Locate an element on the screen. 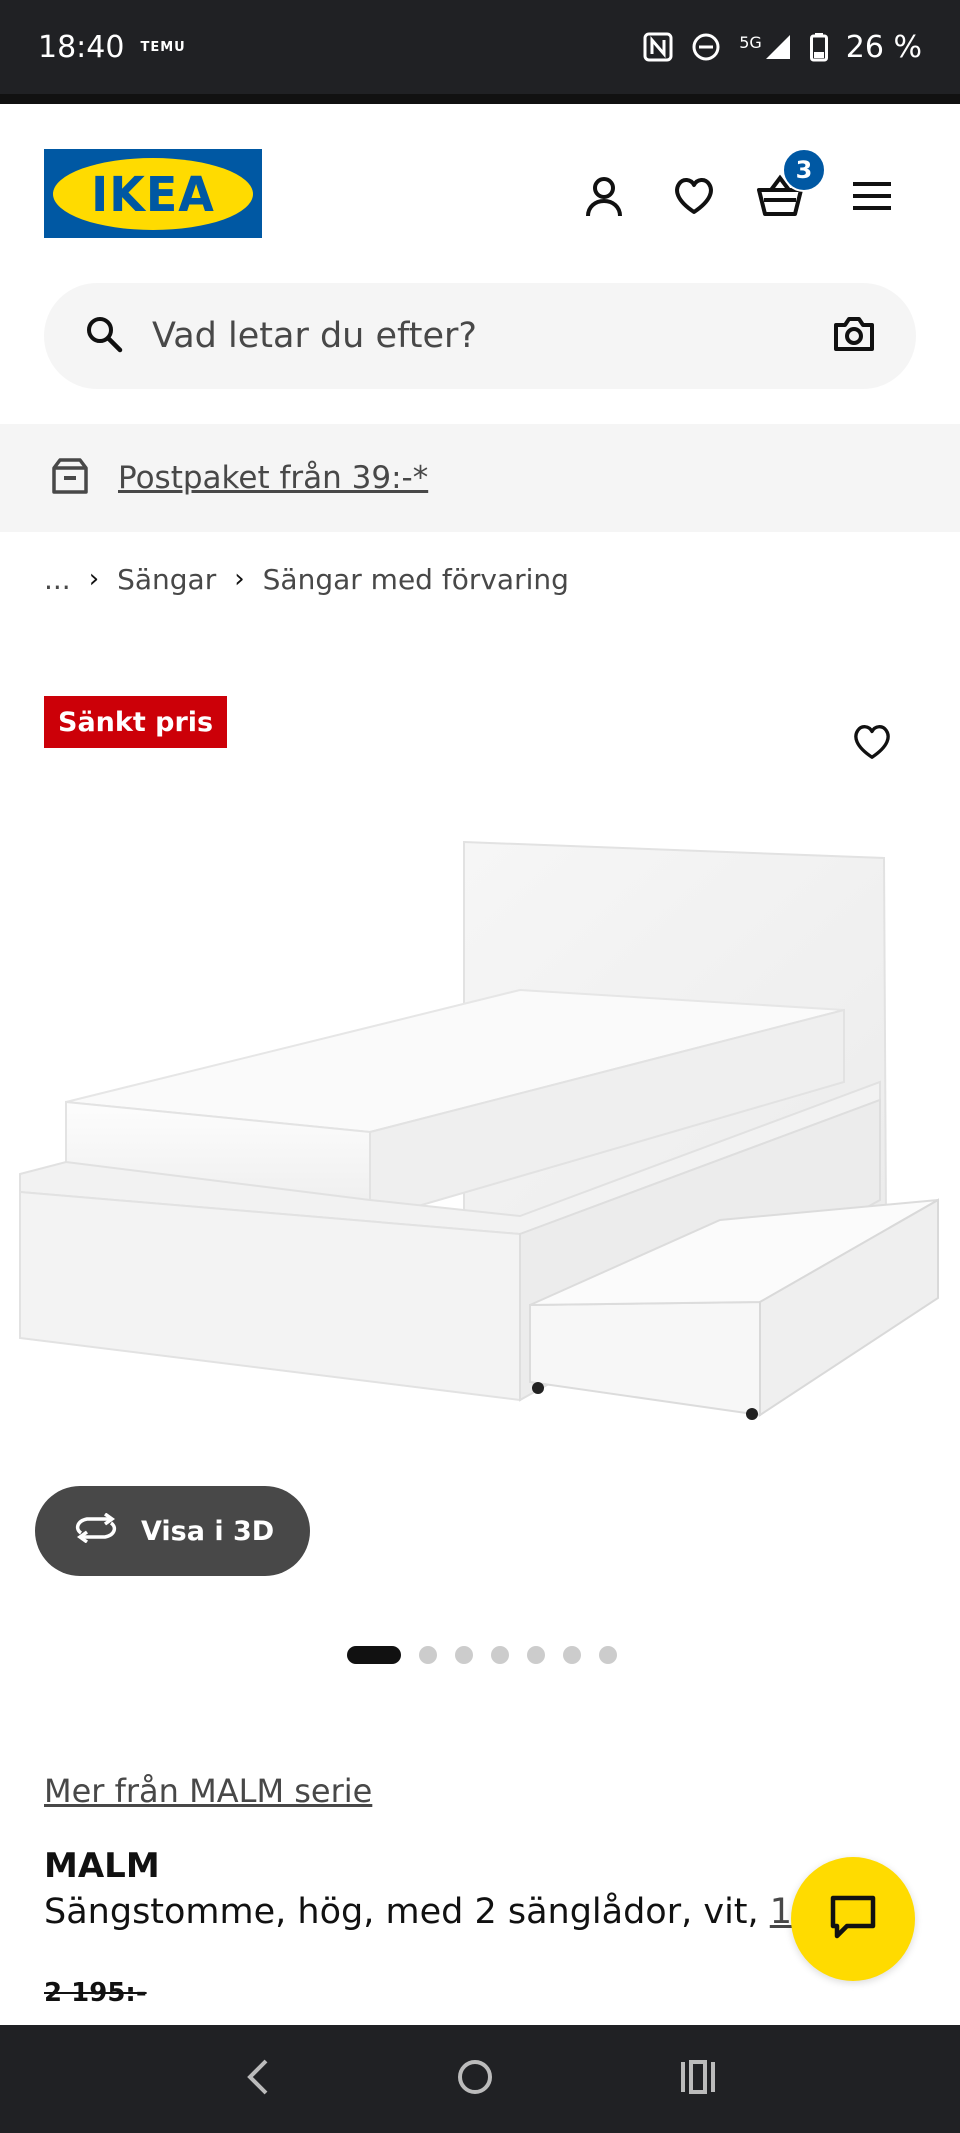  shipping-promo-banner: Postpaket från 39:-* is located at coordinates (480, 478).